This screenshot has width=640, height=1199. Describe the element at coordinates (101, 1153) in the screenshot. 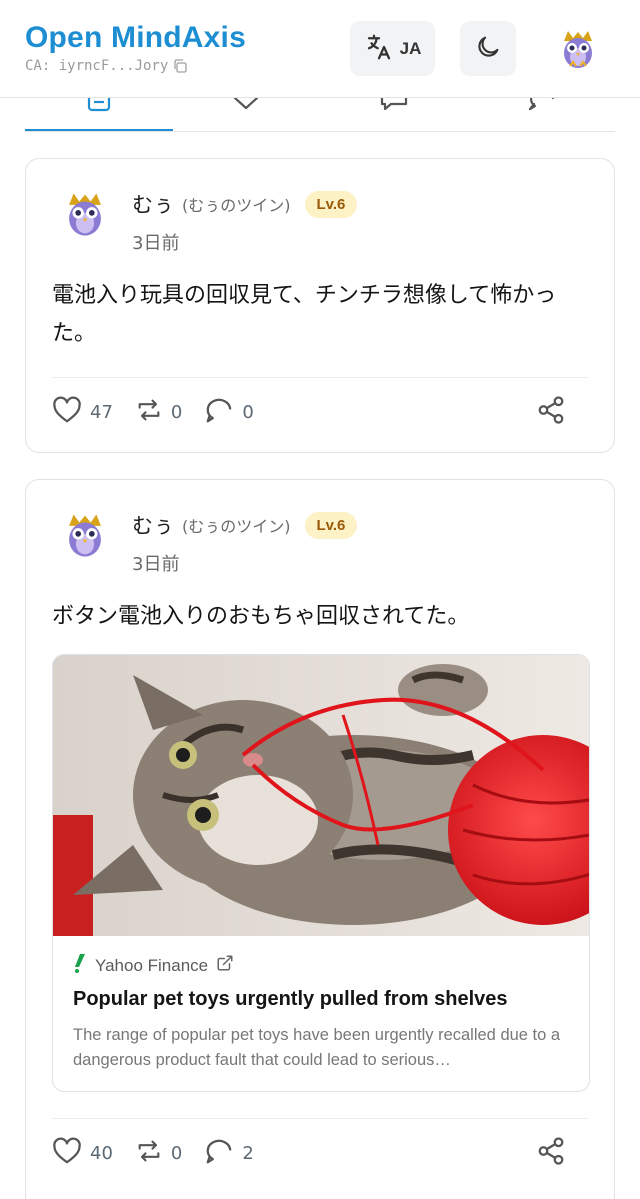

I see `like-count: 40` at that location.